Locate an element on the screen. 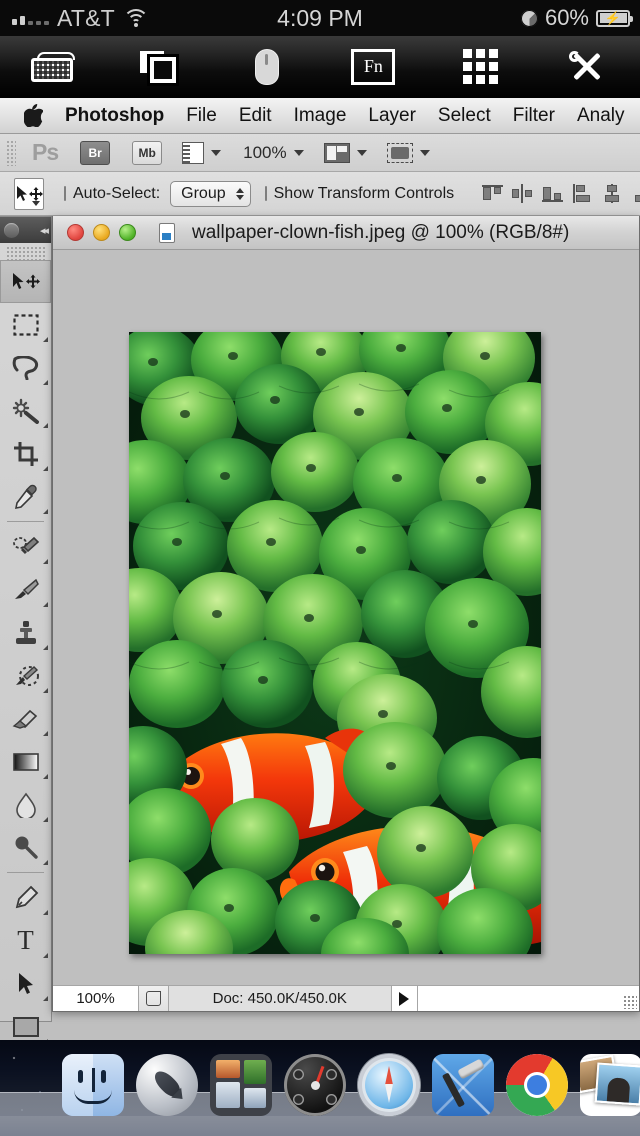 The image size is (640, 1136). screen-mode-icon is located at coordinates (399, 152).